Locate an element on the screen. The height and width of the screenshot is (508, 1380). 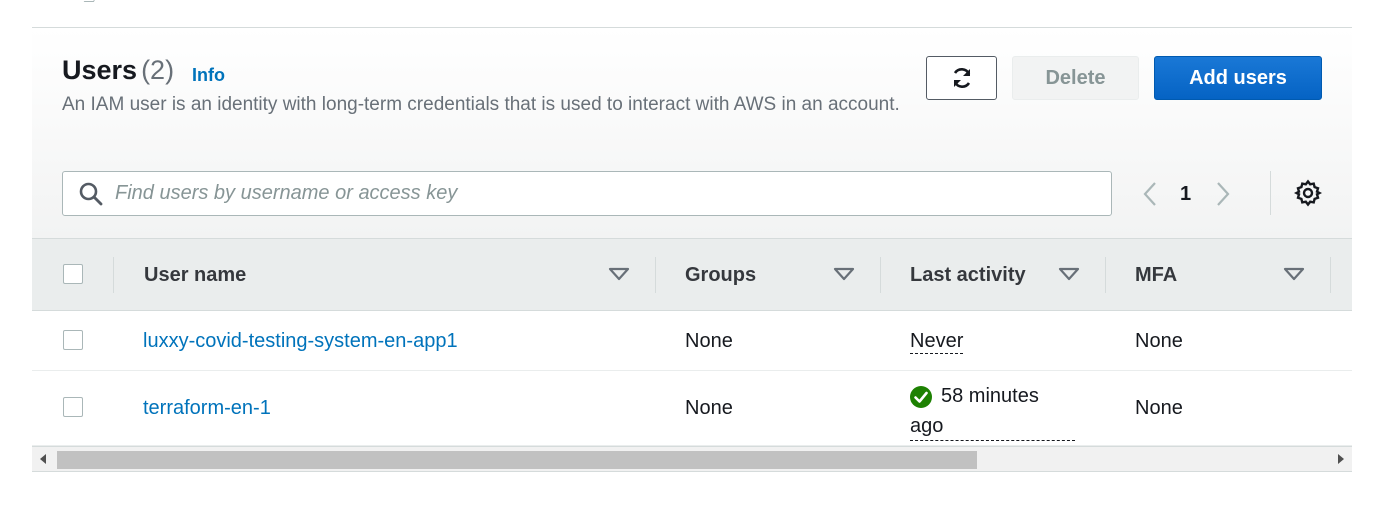
scroll-right-arrow-icon is located at coordinates (1341, 459).